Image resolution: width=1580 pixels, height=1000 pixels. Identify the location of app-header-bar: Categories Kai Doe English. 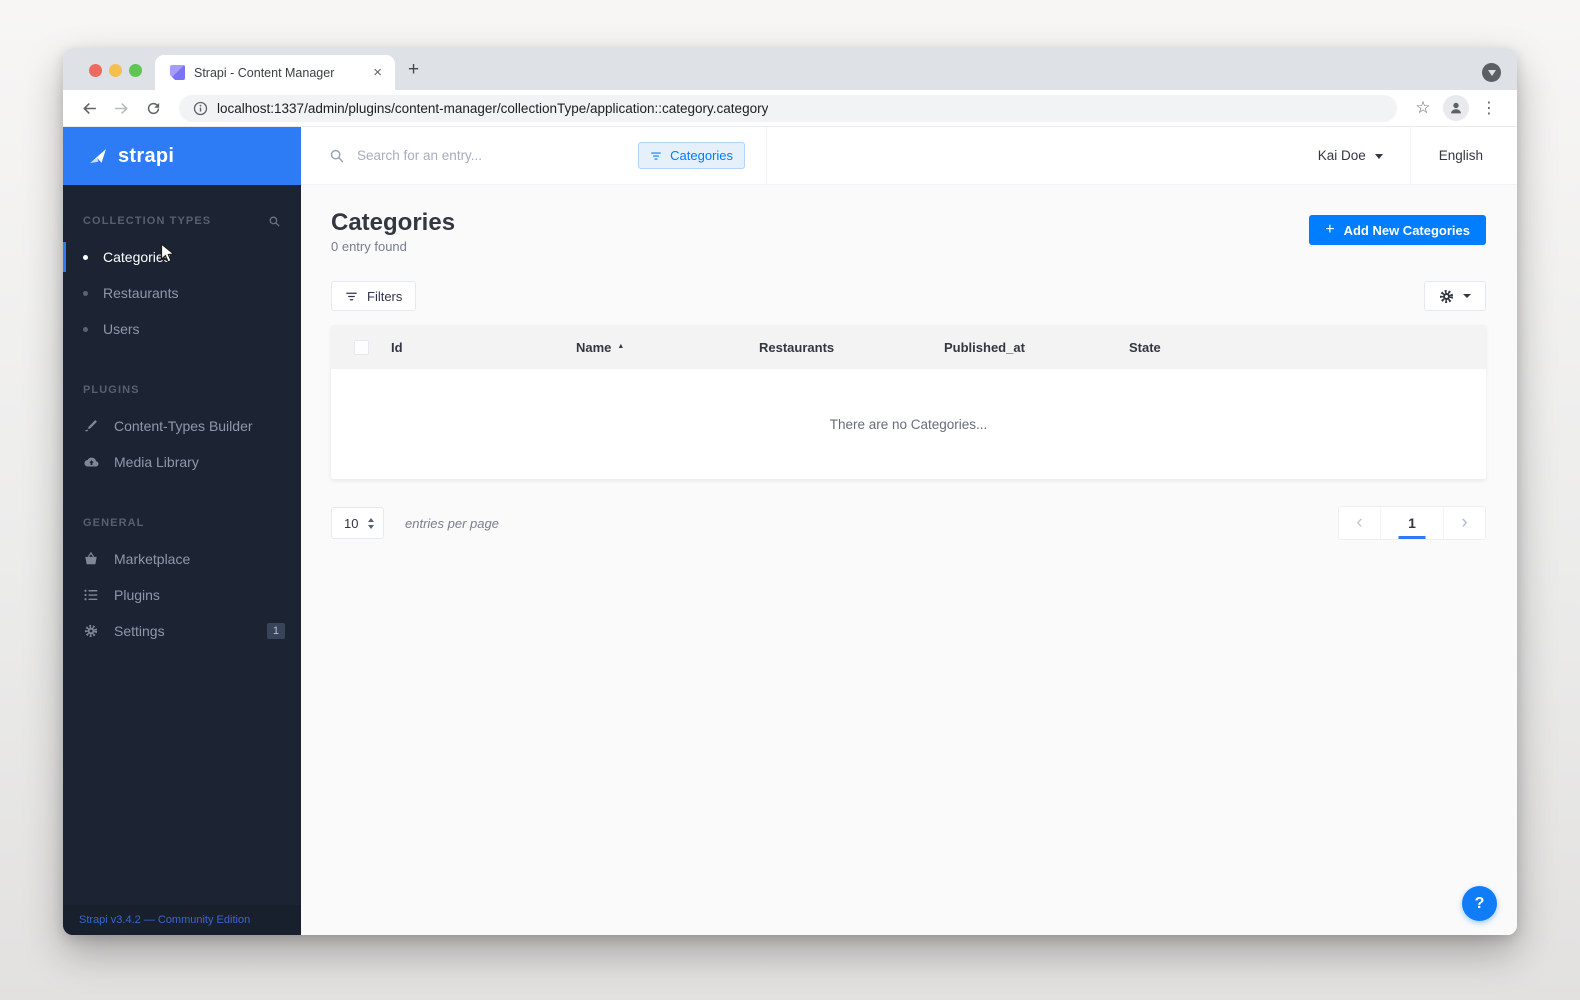
(909, 156).